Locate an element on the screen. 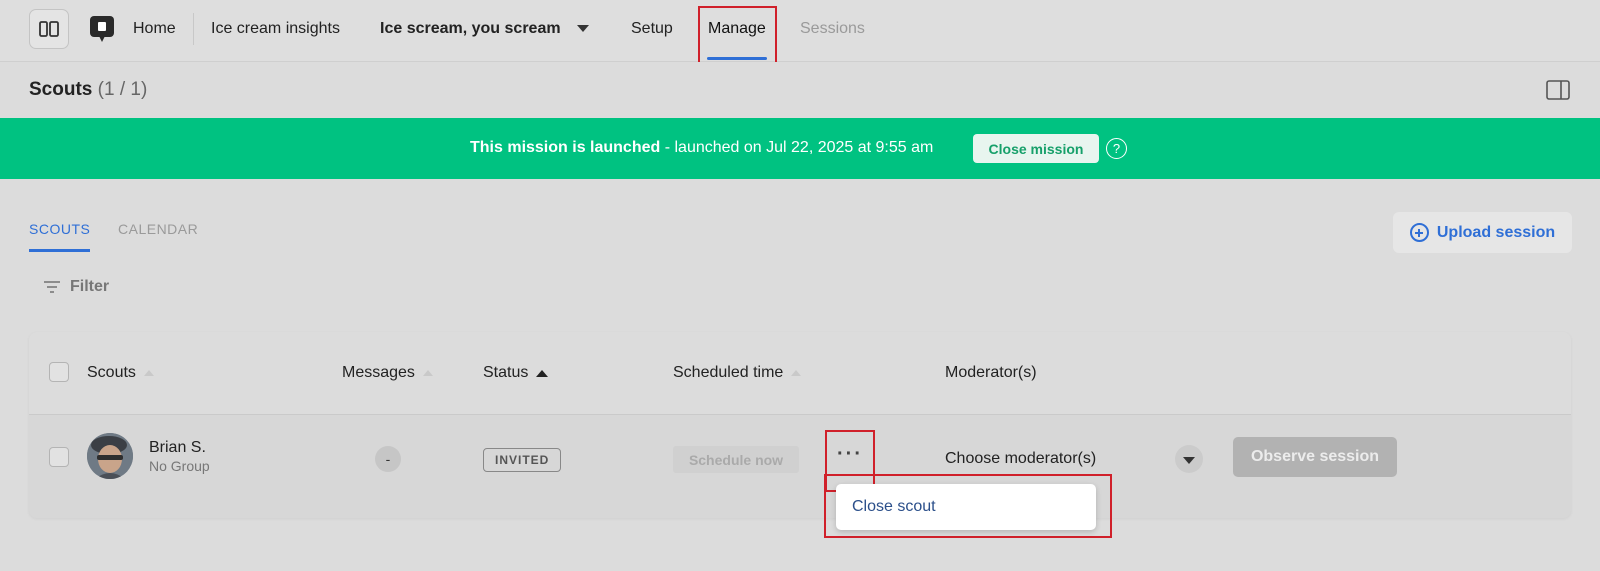 The height and width of the screenshot is (571, 1600). filter-label: Filter is located at coordinates (90, 286).